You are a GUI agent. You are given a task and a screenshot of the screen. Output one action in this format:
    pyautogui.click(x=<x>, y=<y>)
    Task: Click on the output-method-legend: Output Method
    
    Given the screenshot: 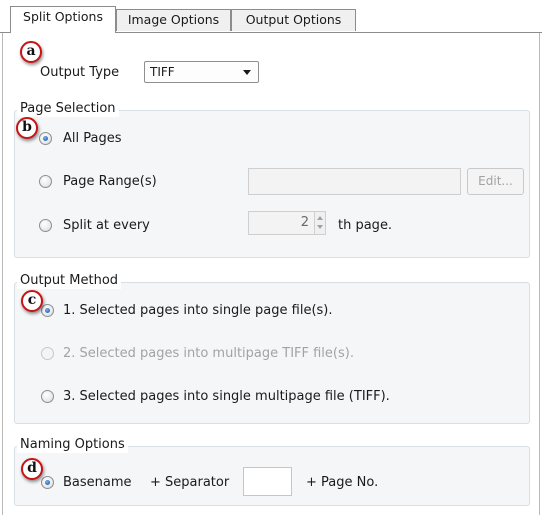 What is the action you would take?
    pyautogui.click(x=69, y=281)
    